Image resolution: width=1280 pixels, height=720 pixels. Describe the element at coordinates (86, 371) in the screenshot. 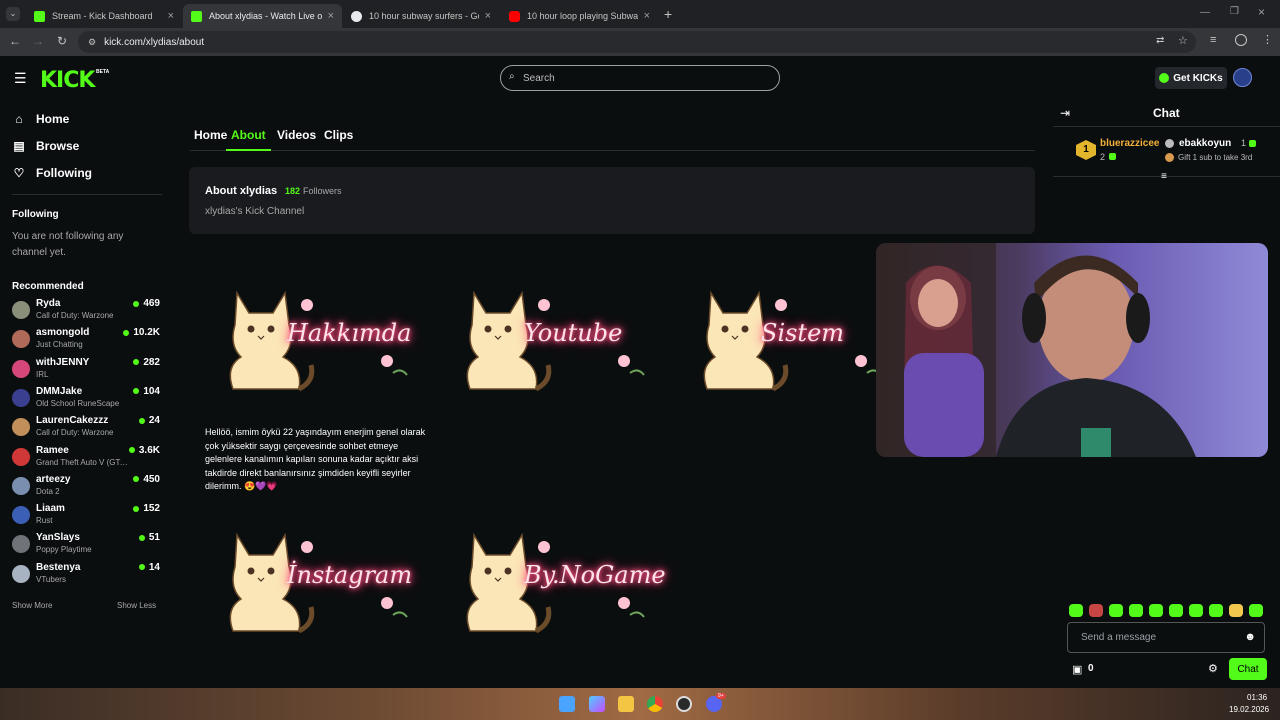

I see `recommended-channel: withJENNY IRL 282` at that location.